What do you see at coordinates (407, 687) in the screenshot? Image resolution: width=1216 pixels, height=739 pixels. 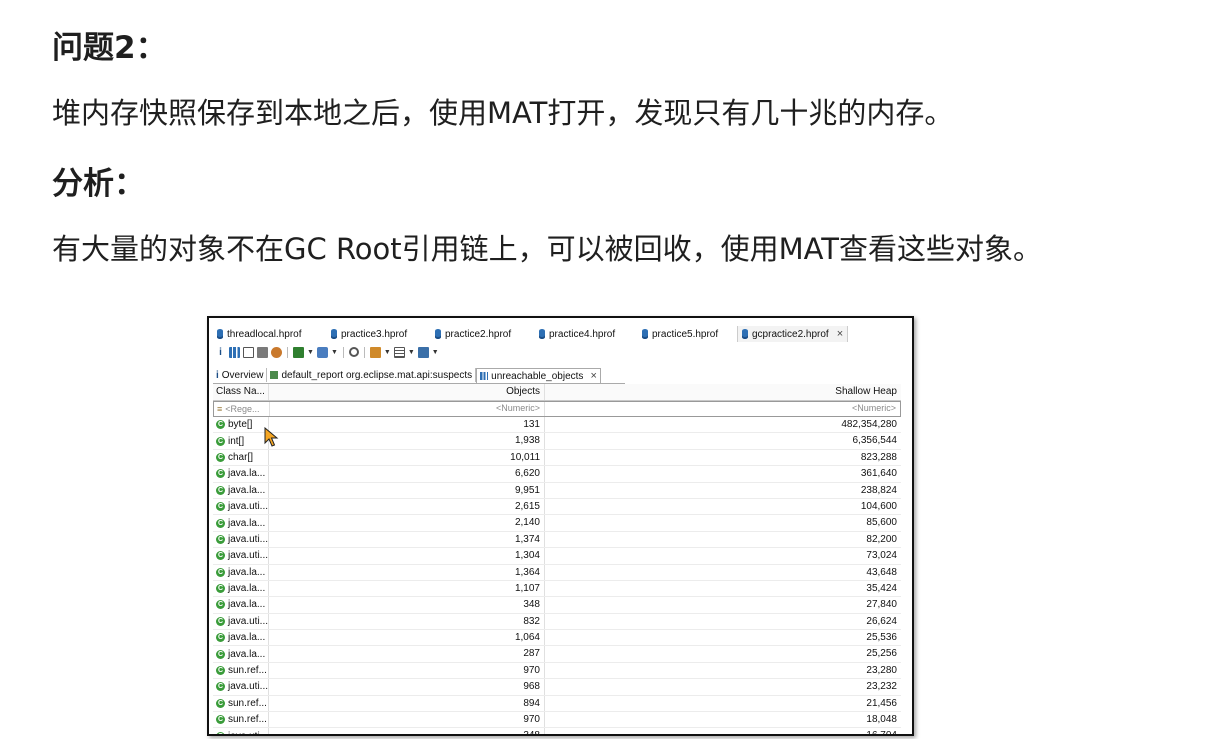 I see `objects-cell: 968` at bounding box center [407, 687].